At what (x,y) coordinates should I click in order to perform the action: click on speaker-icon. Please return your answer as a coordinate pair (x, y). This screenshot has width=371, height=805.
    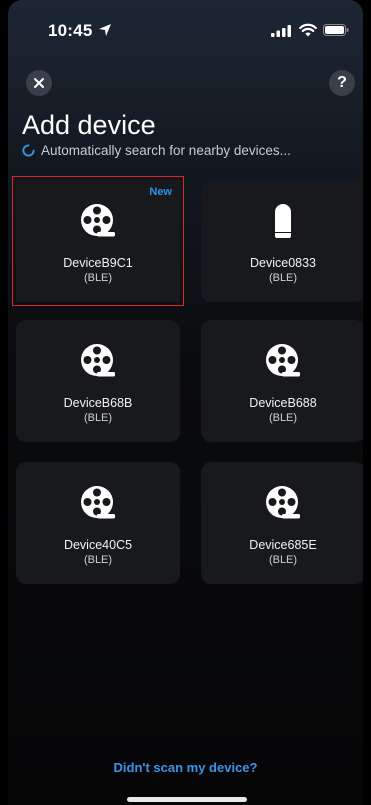
    Looking at the image, I should click on (283, 221).